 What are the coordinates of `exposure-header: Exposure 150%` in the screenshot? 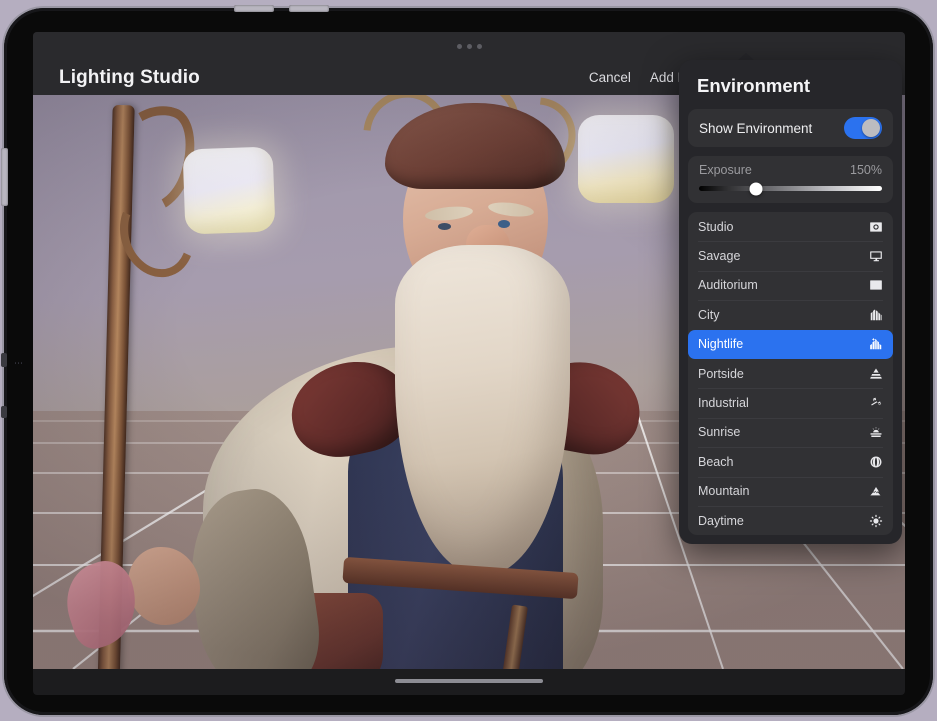 It's located at (790, 170).